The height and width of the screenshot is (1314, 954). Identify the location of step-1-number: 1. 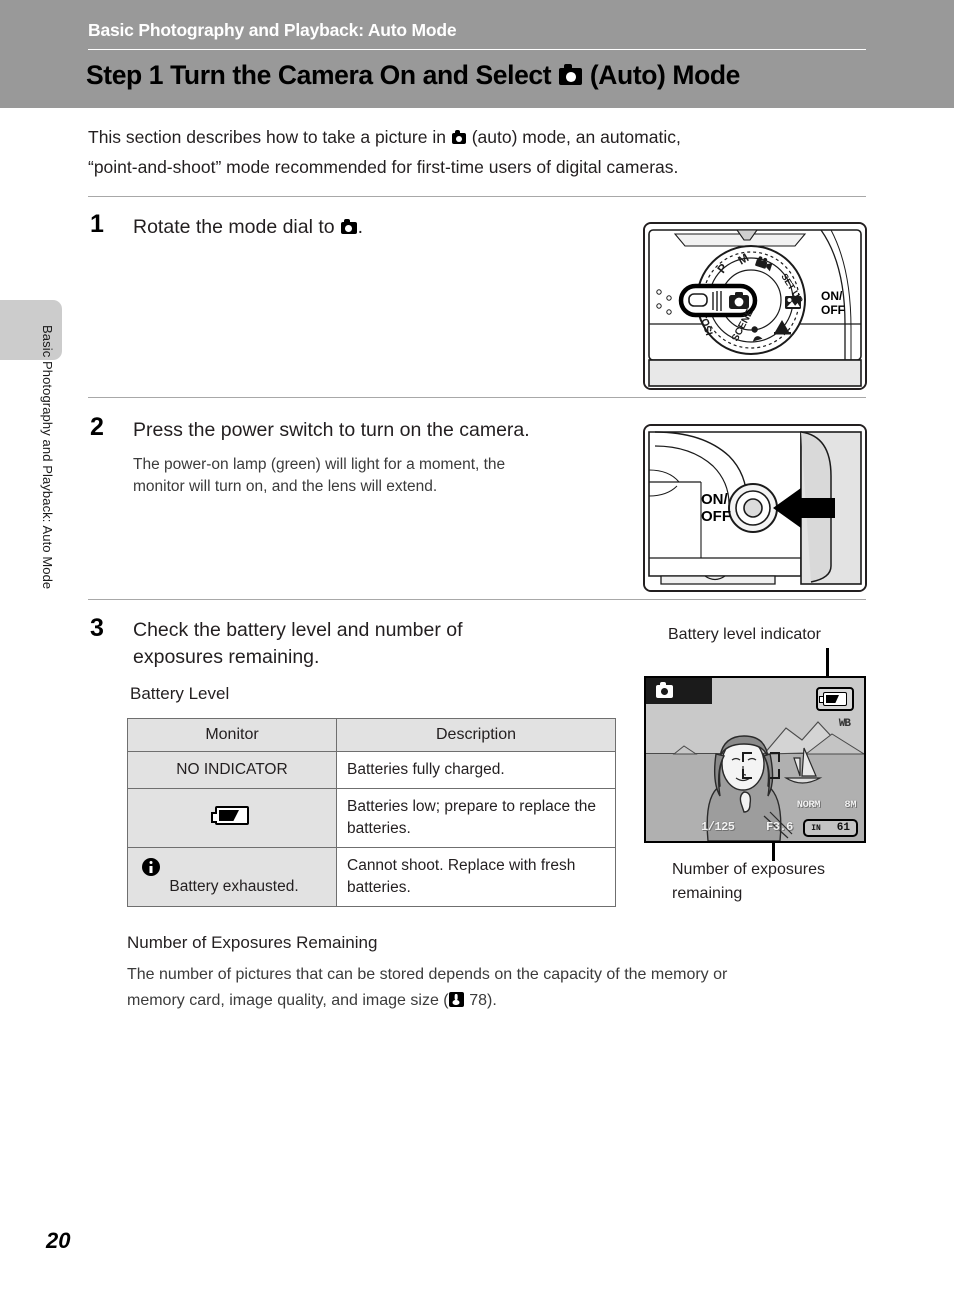
(97, 224).